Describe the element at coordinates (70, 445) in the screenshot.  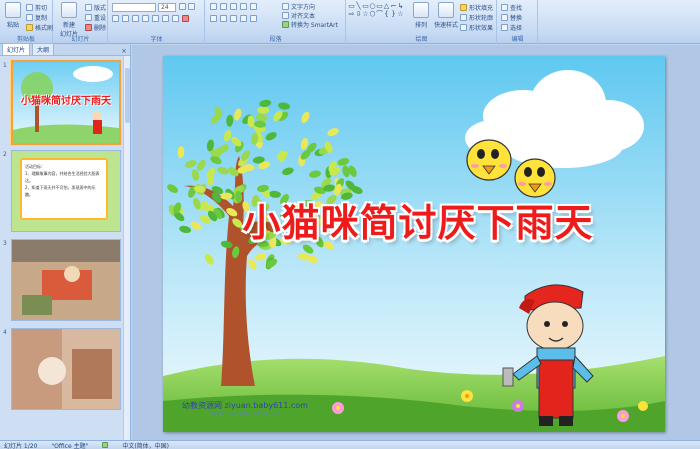
I see `theme-name: "Office 主题"` at that location.